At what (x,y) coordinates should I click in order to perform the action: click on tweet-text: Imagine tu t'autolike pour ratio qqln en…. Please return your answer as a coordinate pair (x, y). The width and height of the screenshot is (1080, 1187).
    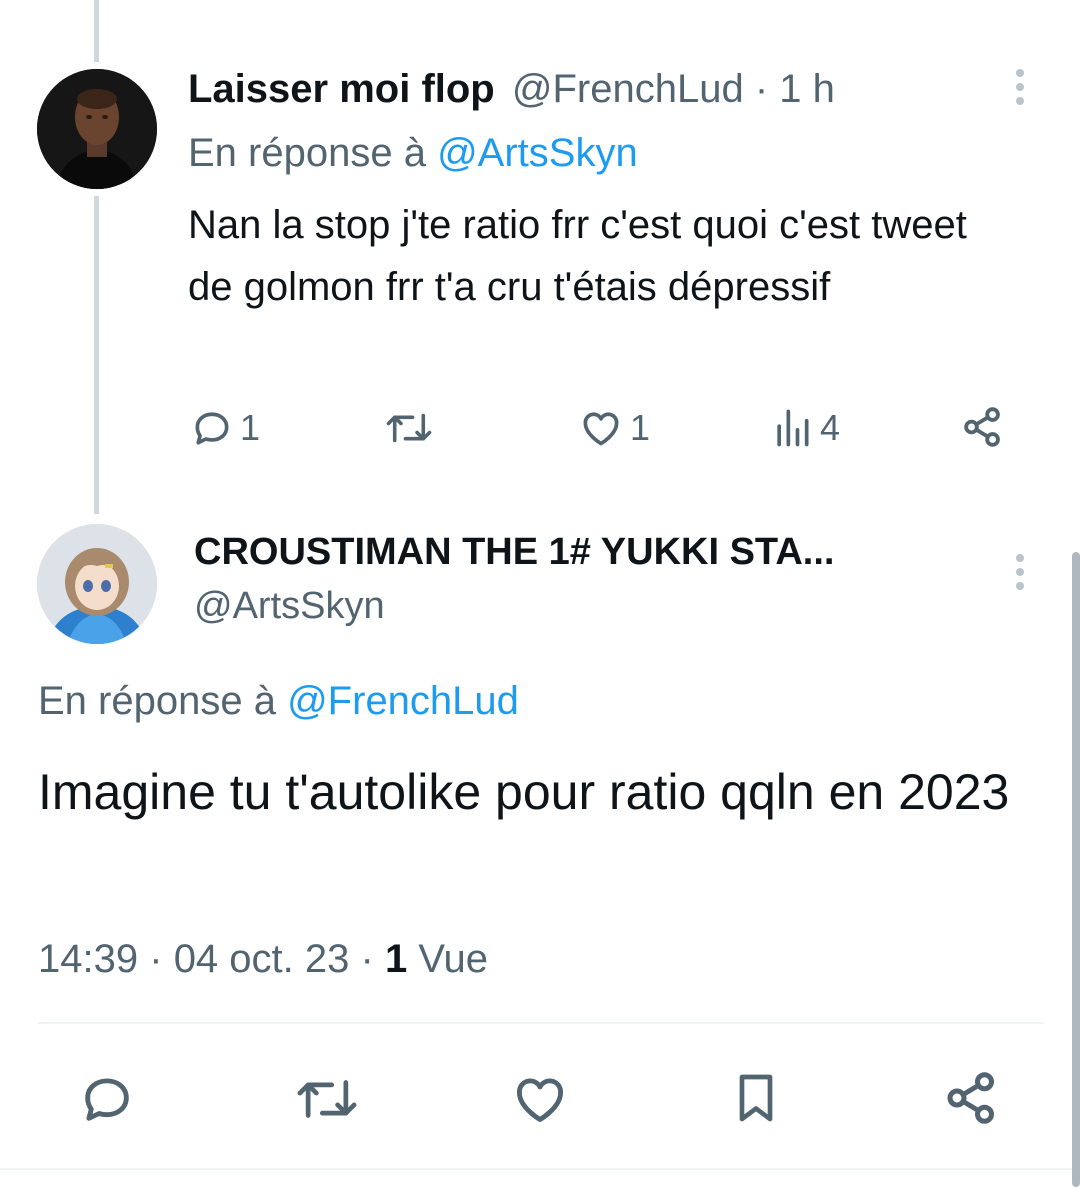
    Looking at the image, I should click on (524, 792).